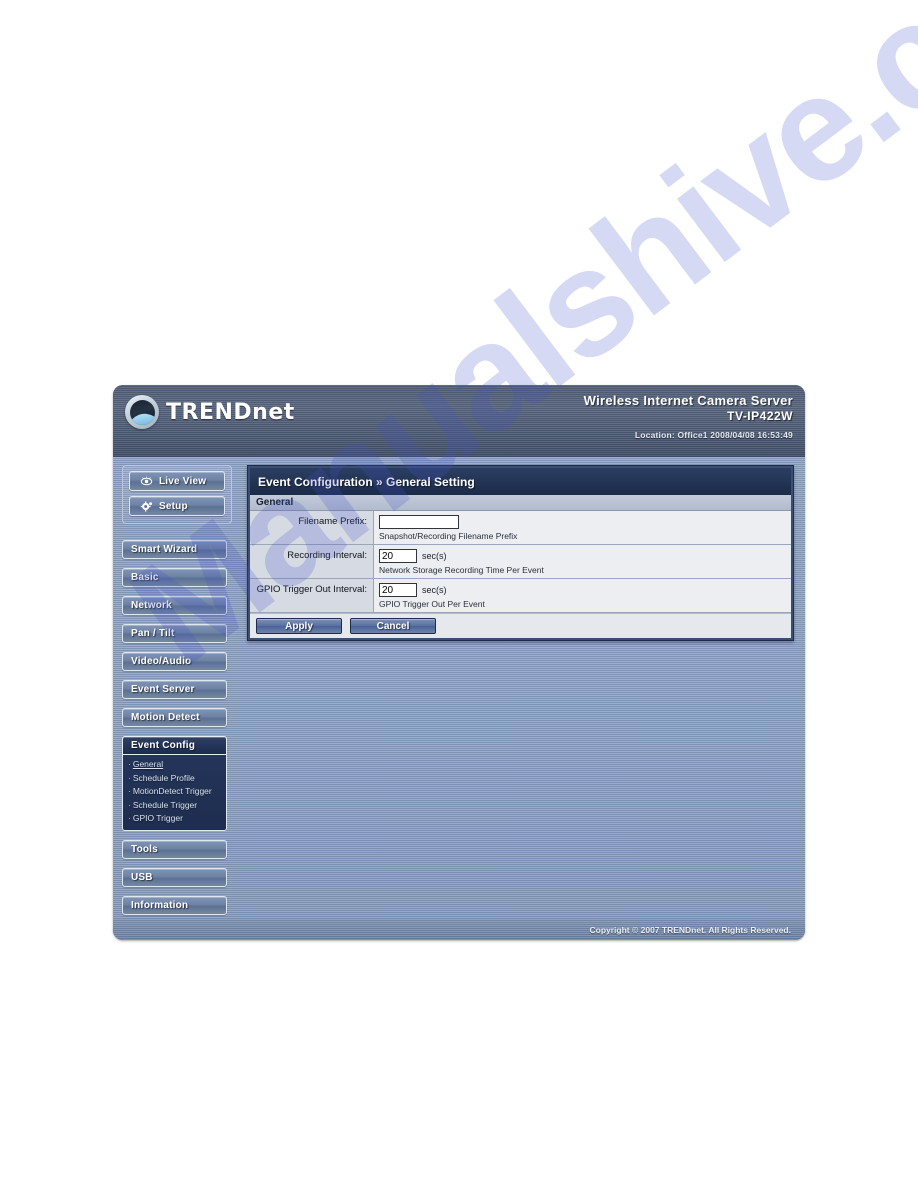  Describe the element at coordinates (174, 605) in the screenshot. I see `sidebar-item-network: Network` at that location.